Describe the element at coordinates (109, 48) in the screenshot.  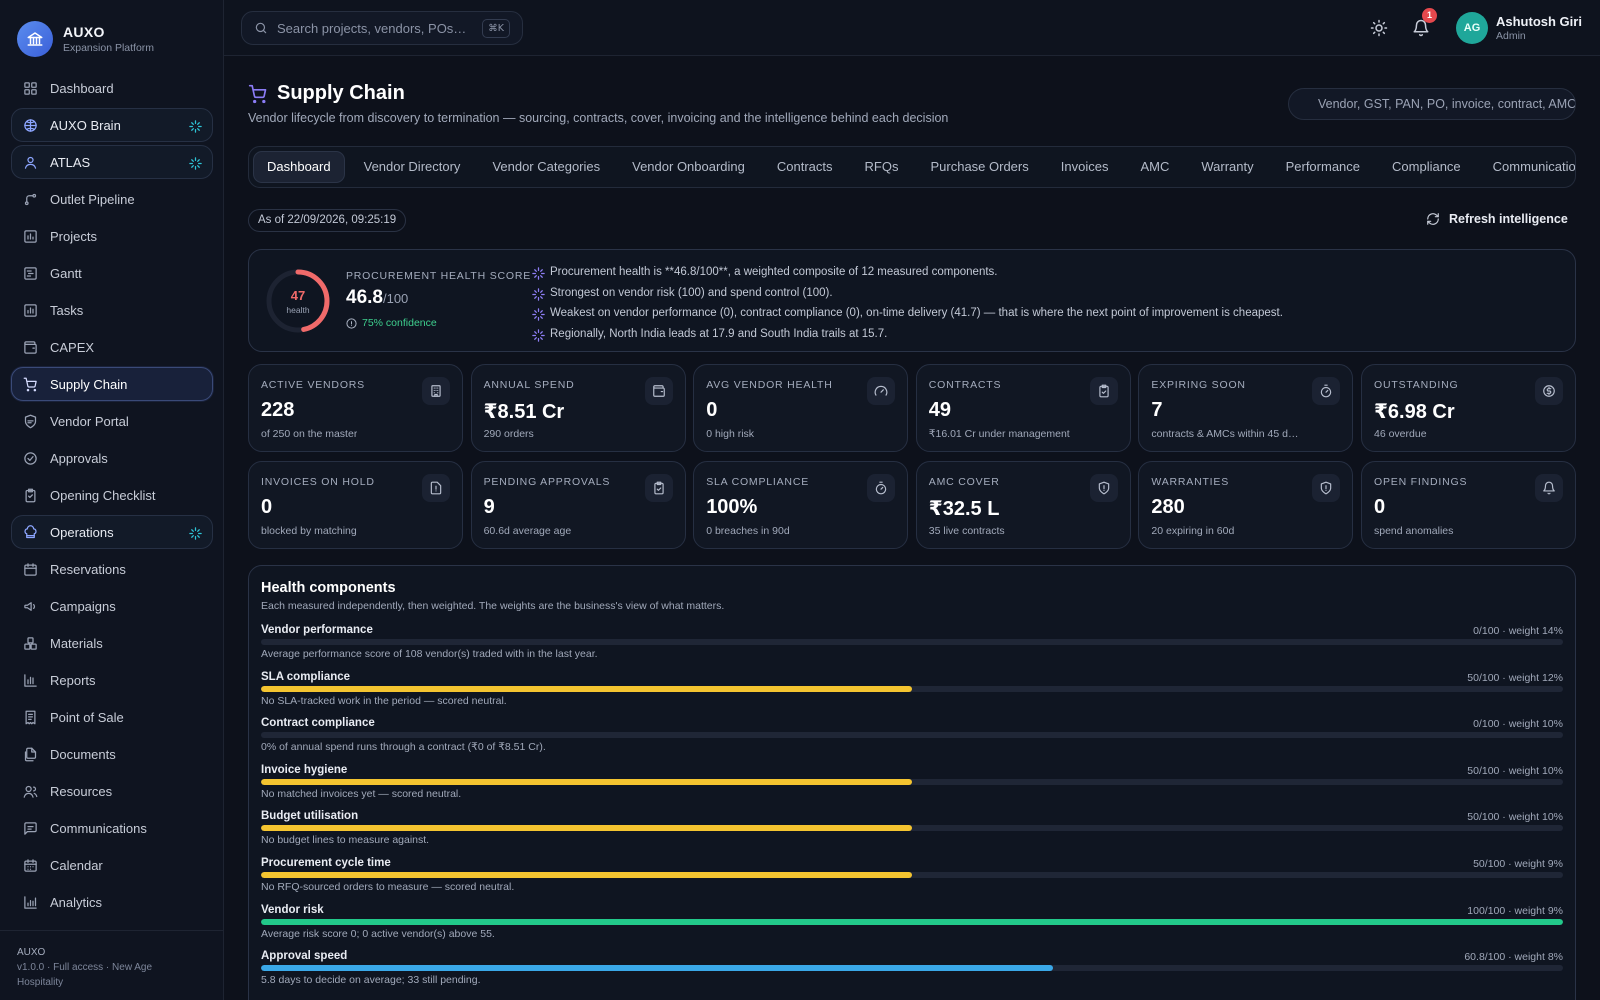
I see `brand-subtitle: Expansion Platform` at that location.